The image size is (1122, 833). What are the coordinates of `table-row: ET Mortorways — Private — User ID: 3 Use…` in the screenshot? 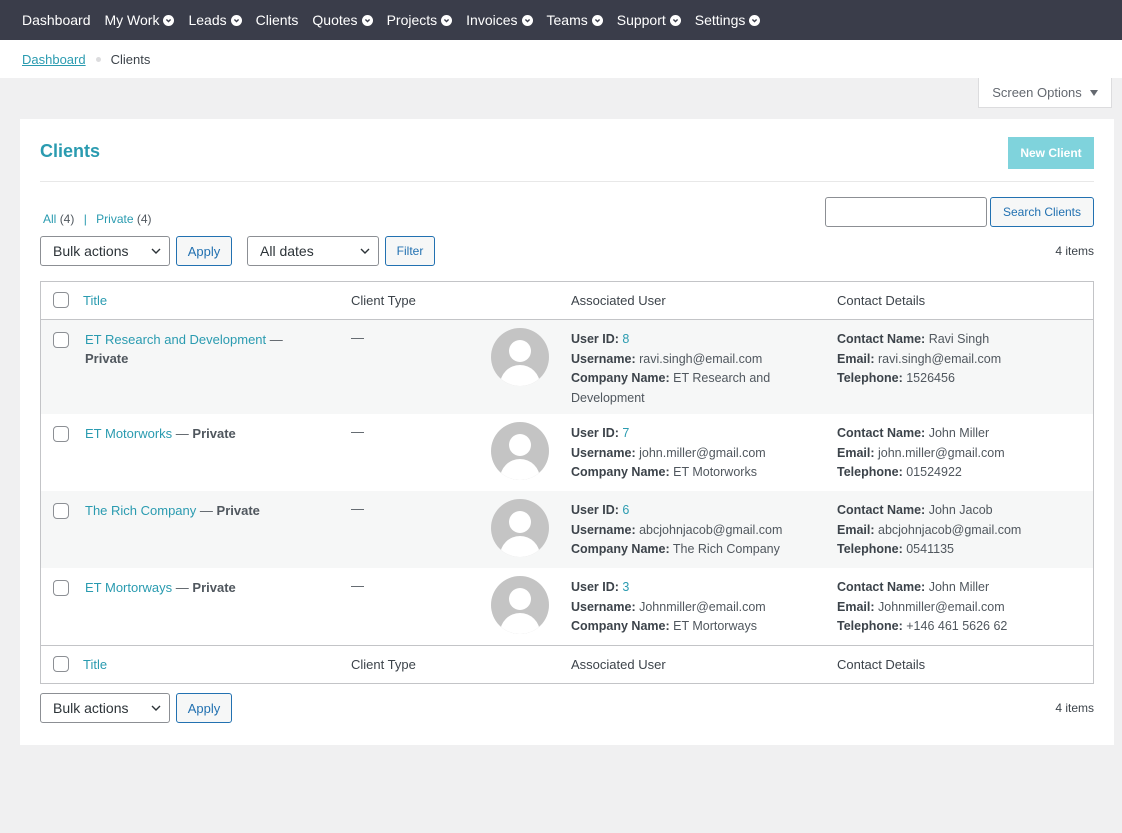 It's located at (567, 606).